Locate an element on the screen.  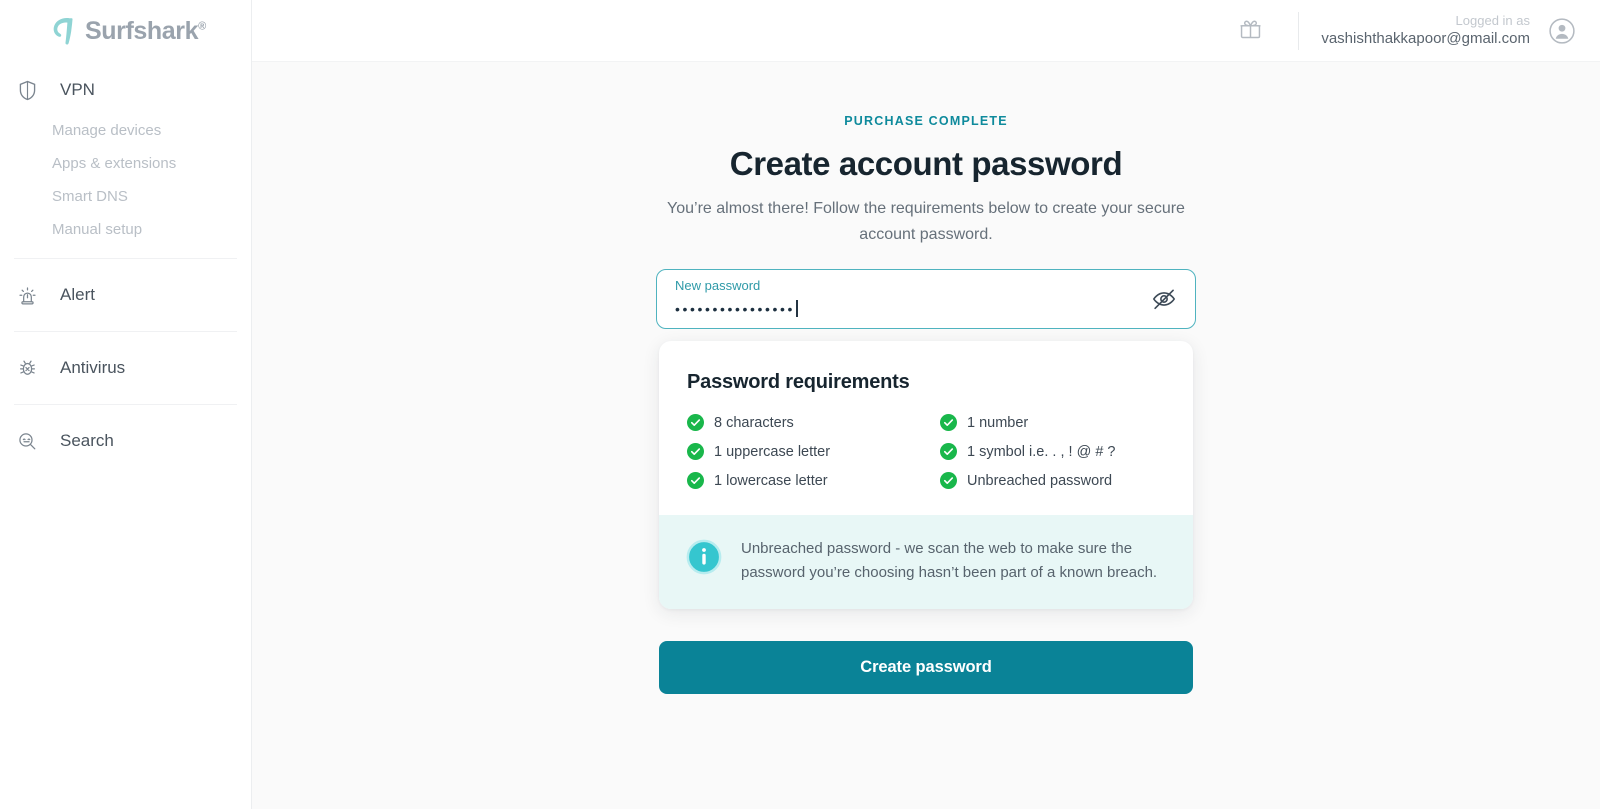
sidebar-item-label: Alert is located at coordinates (77, 294).